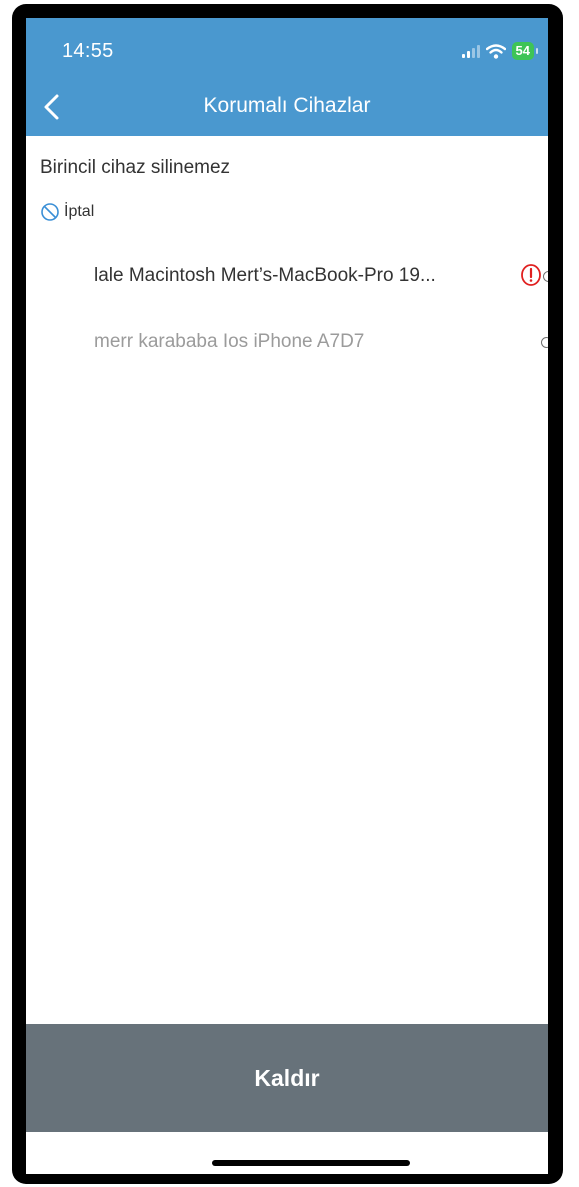  Describe the element at coordinates (229, 341) in the screenshot. I see `device-name: merr karababa Ios iPhone A7D7` at that location.